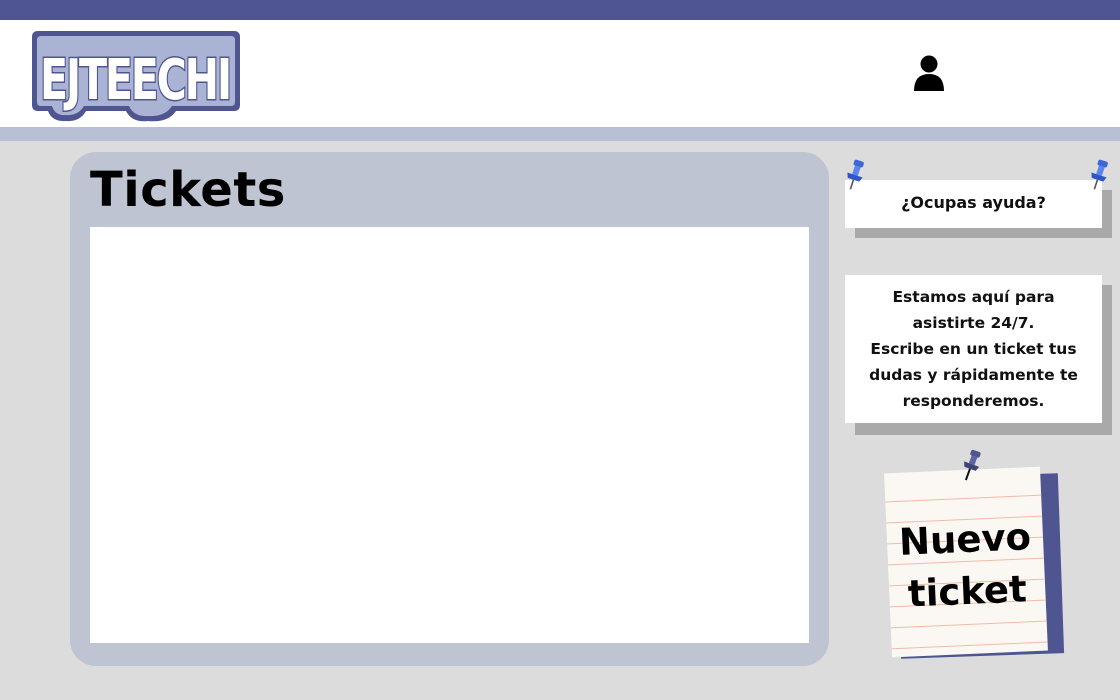 This screenshot has width=1120, height=700. Describe the element at coordinates (135, 80) in the screenshot. I see `svg-text: EJTEECHI` at that location.